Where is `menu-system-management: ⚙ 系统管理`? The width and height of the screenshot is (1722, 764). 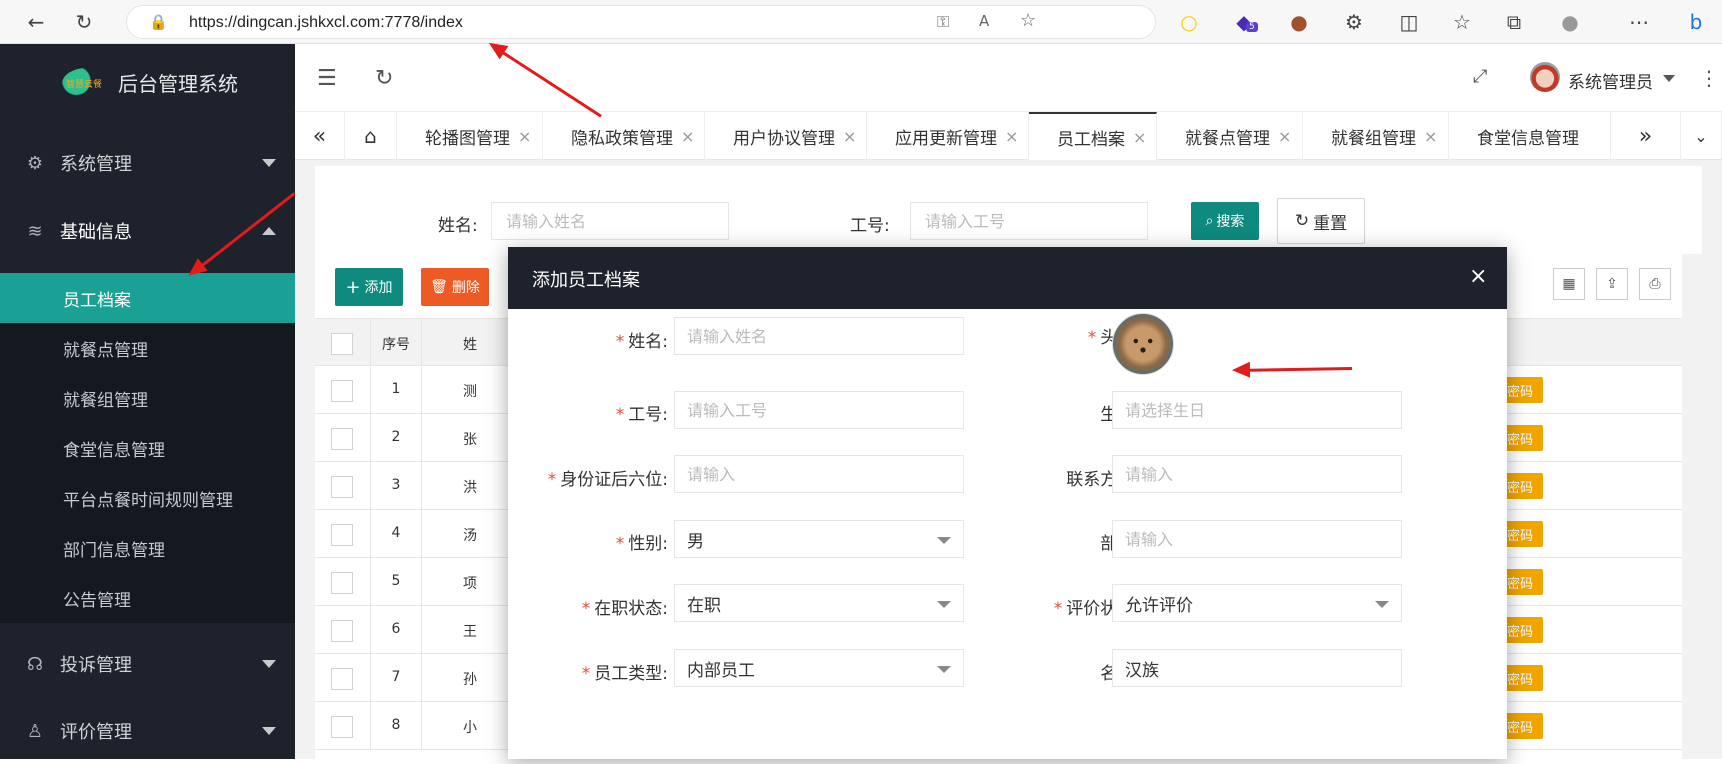 menu-system-management: ⚙ 系统管理 is located at coordinates (147, 163).